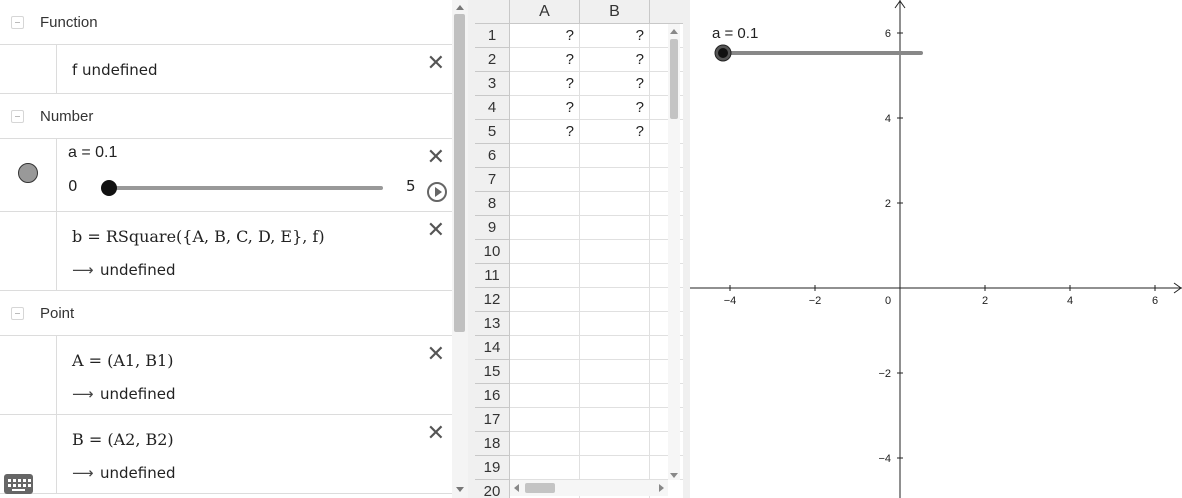 This screenshot has height=498, width=1182. What do you see at coordinates (661, 488) in the screenshot?
I see `scroll-right-icon` at bounding box center [661, 488].